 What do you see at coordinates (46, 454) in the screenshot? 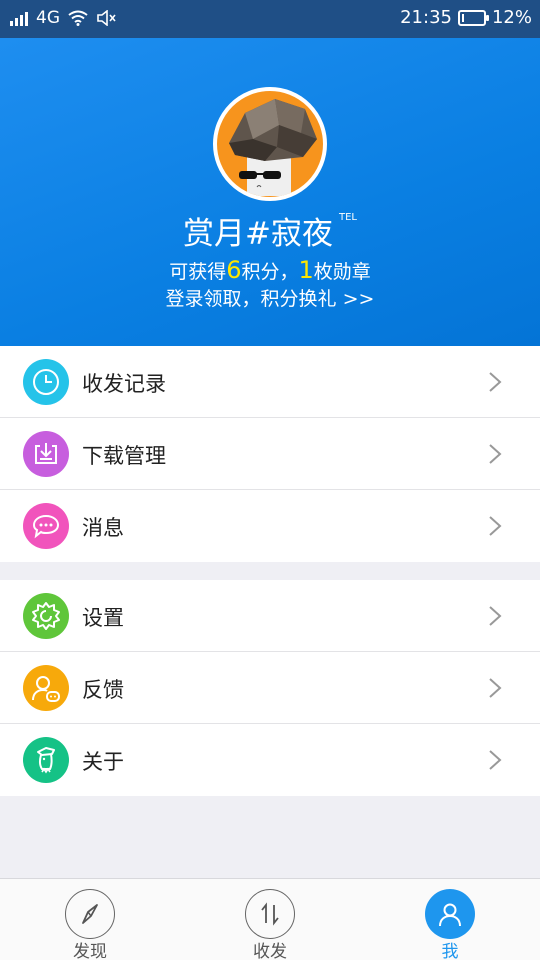
I see `download-icon` at bounding box center [46, 454].